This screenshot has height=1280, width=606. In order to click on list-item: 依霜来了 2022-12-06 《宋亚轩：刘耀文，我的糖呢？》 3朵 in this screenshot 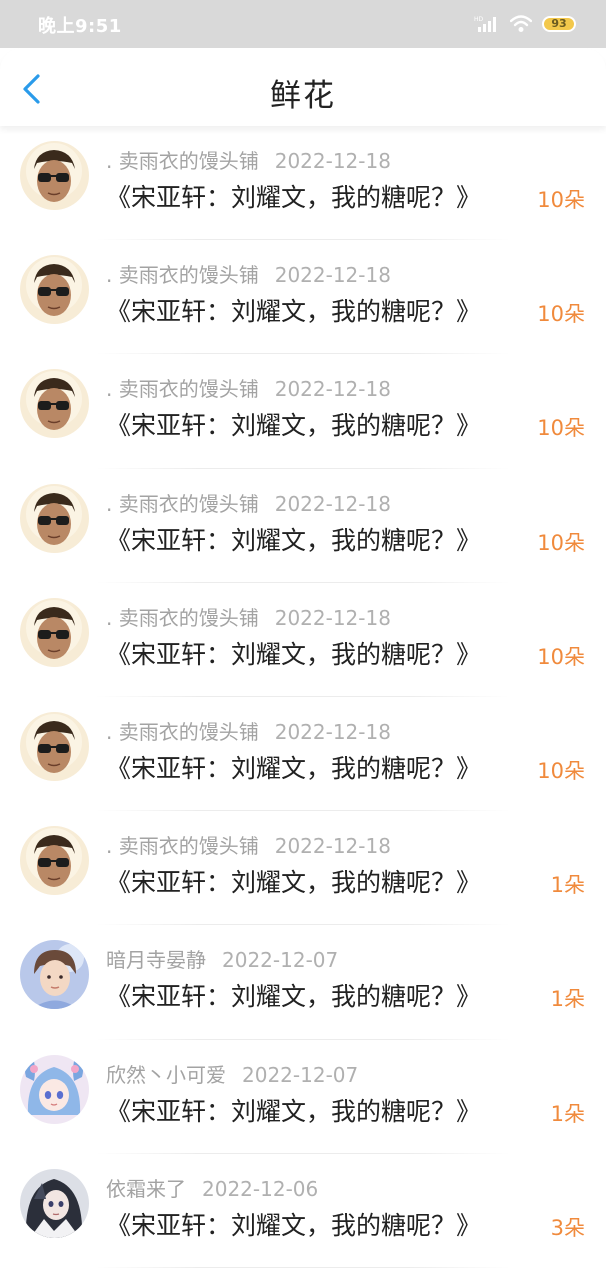, I will do `click(303, 1211)`.